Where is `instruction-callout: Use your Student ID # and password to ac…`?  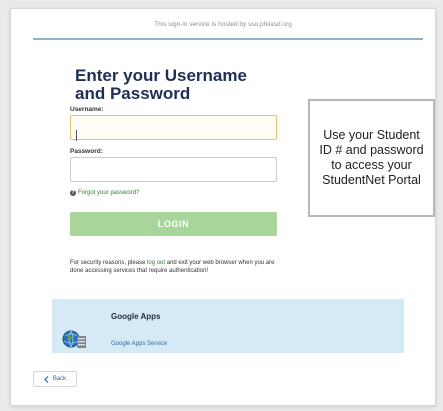
instruction-callout: Use your Student ID # and password to ac… is located at coordinates (371, 158).